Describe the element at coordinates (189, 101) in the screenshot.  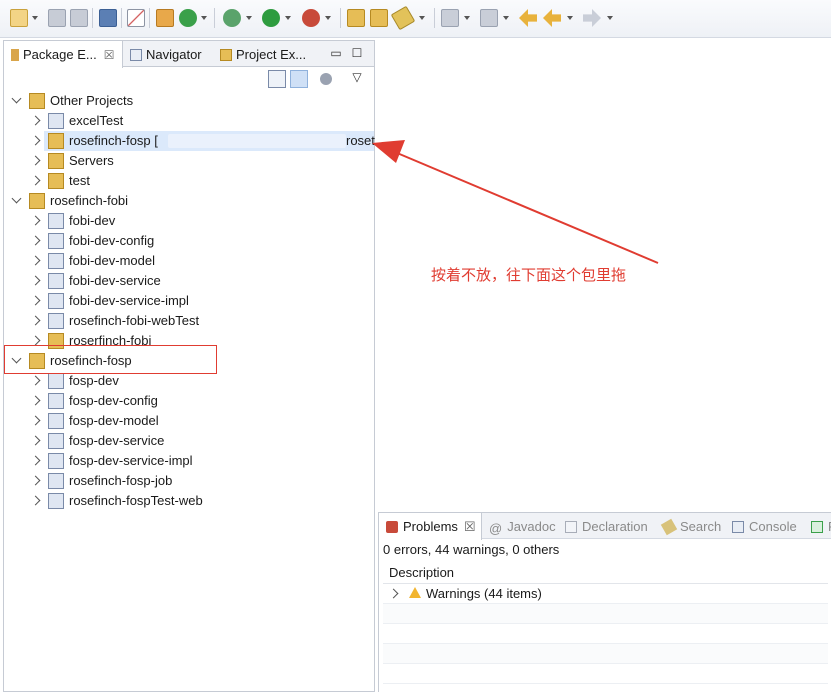
I see `tree-group-other-projects: Other Projects` at that location.